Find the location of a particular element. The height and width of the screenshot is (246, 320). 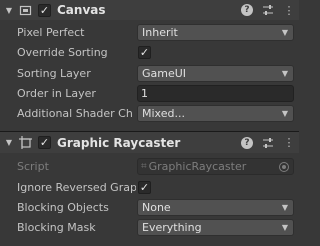

pixel-perfect-row: Pixel Perfect Inherit ▼ is located at coordinates (149, 32).